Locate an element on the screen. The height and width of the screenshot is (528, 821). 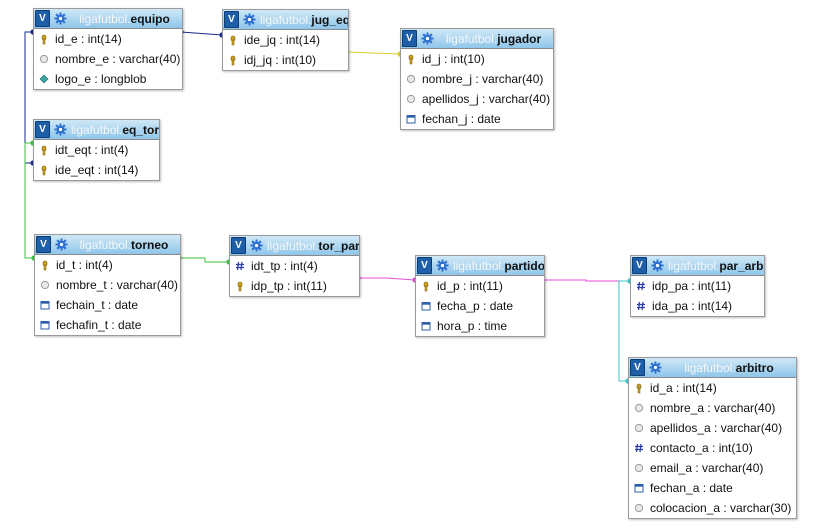
column-row: nombre_j : varchar(40) is located at coordinates (477, 79).